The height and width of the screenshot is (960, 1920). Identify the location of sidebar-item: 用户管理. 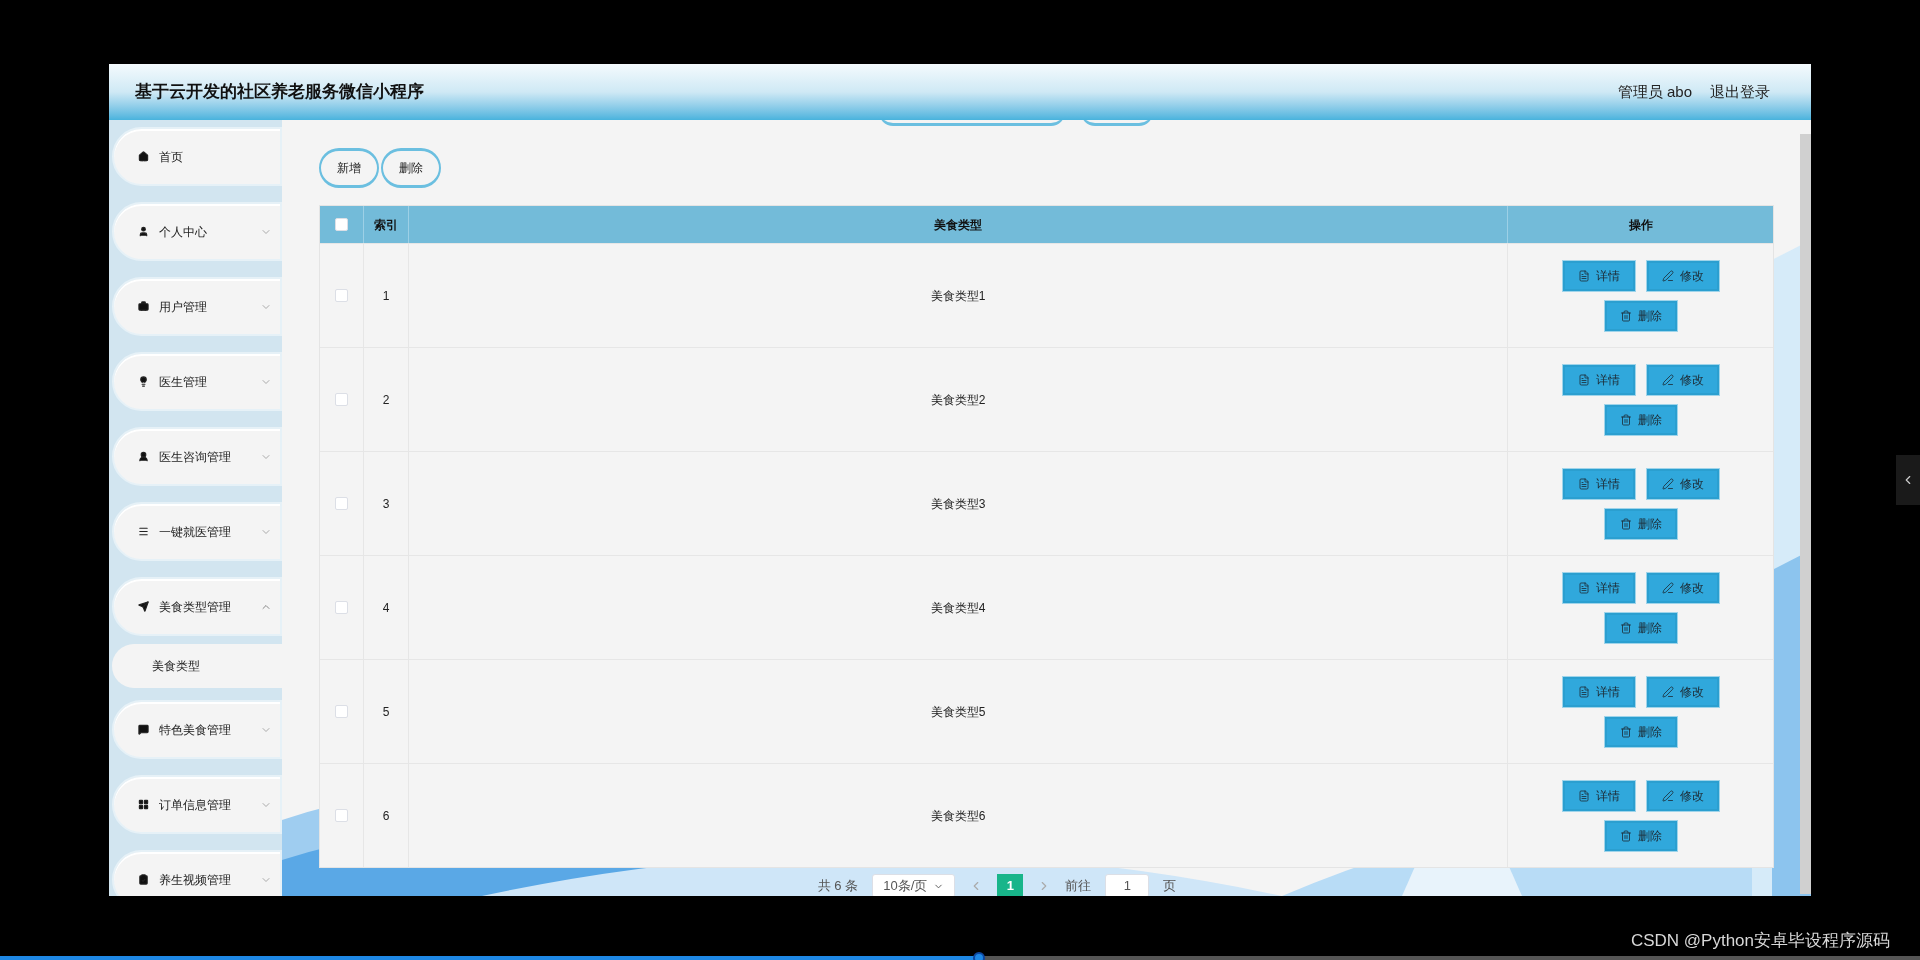
(197, 306).